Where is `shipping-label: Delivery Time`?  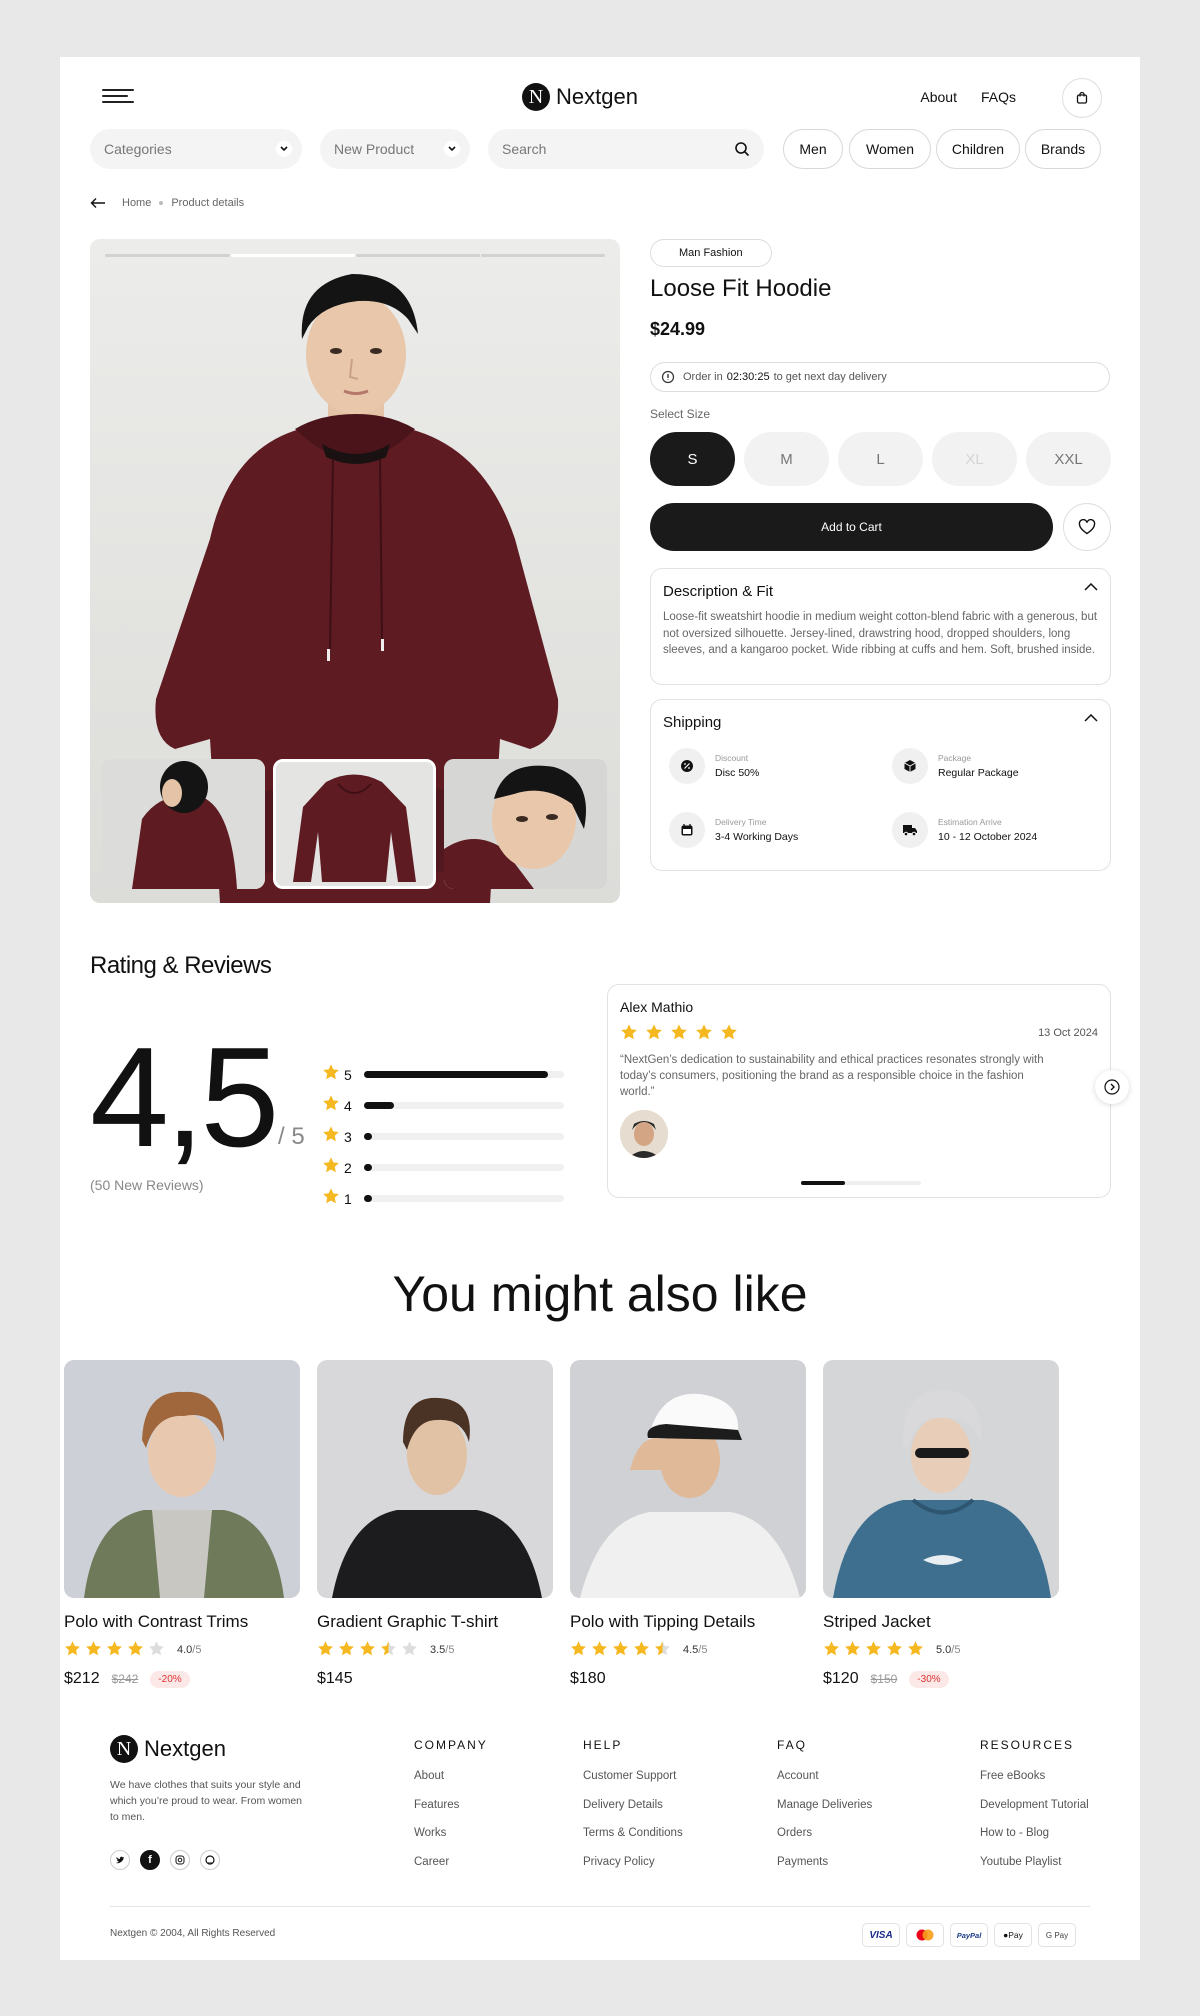 shipping-label: Delivery Time is located at coordinates (741, 822).